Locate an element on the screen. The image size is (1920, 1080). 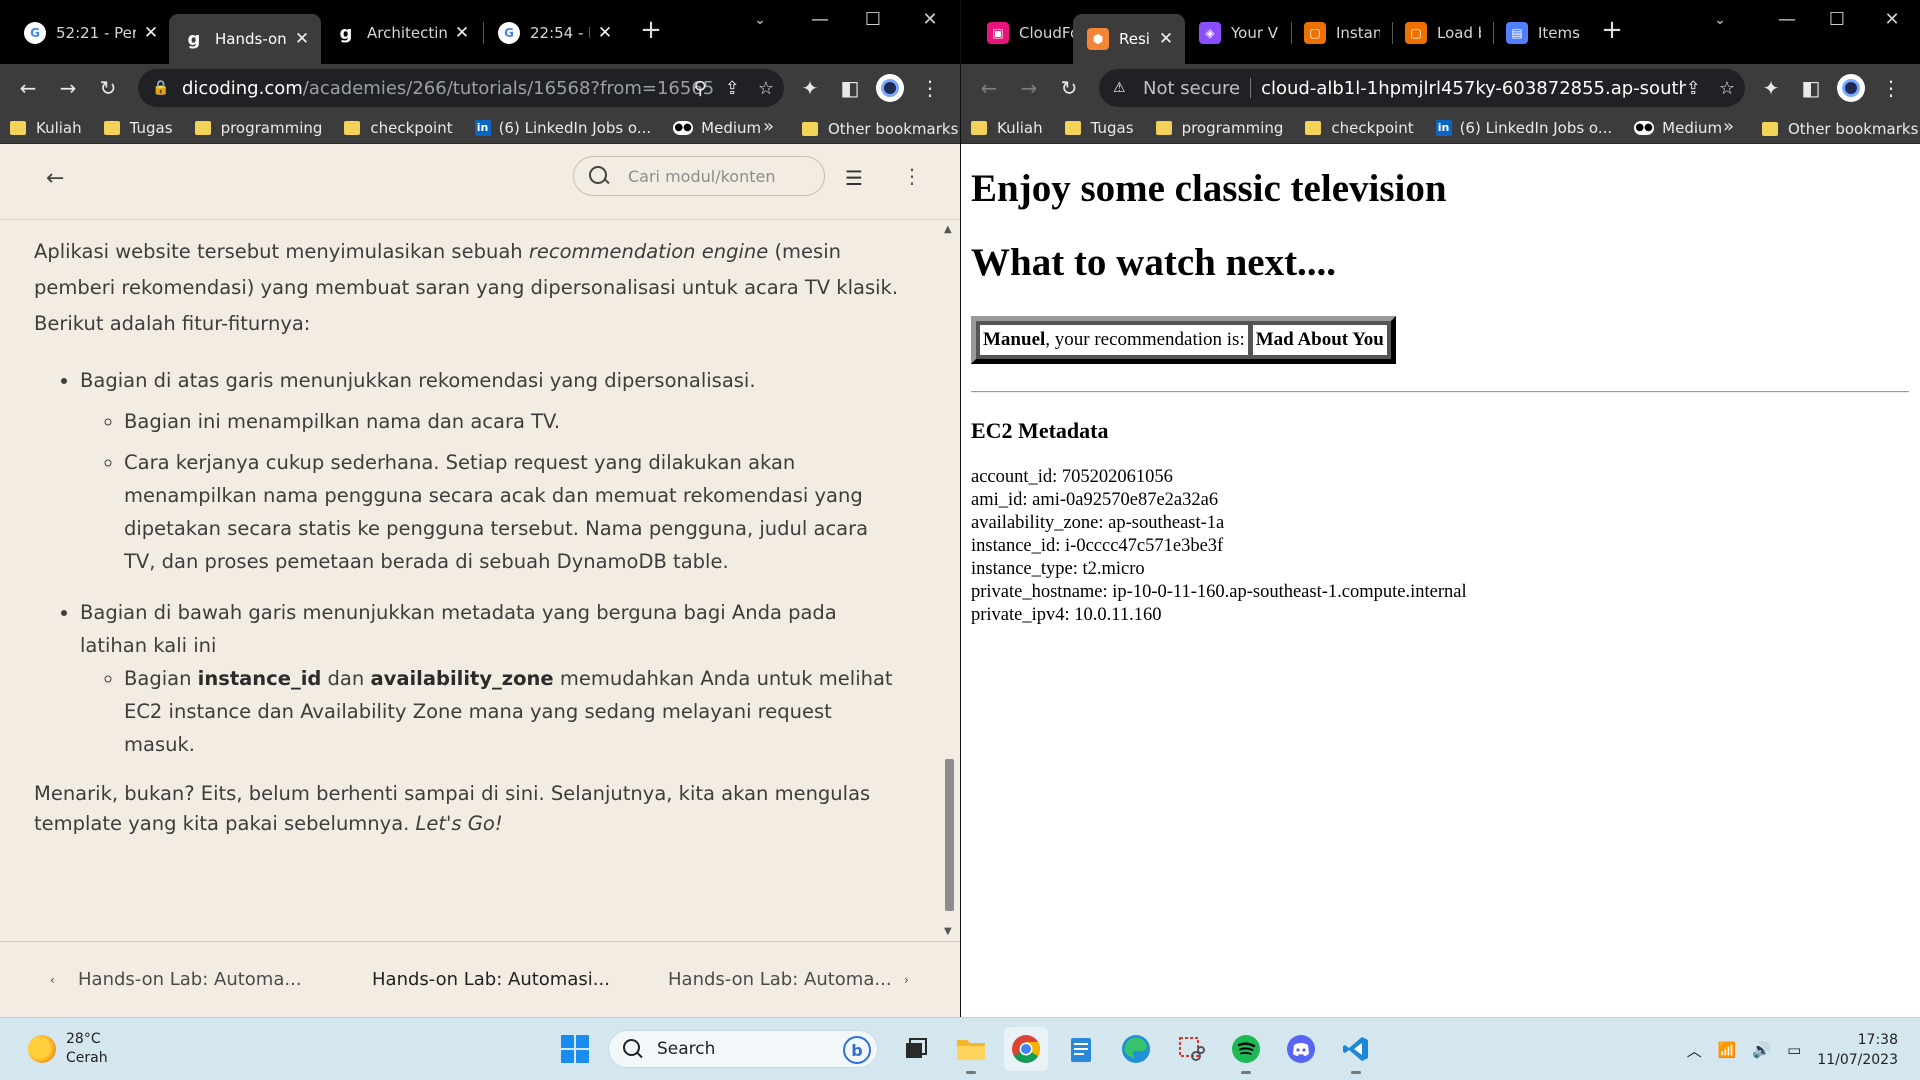
scroll-down-icon: ▼ is located at coordinates (948, 931).